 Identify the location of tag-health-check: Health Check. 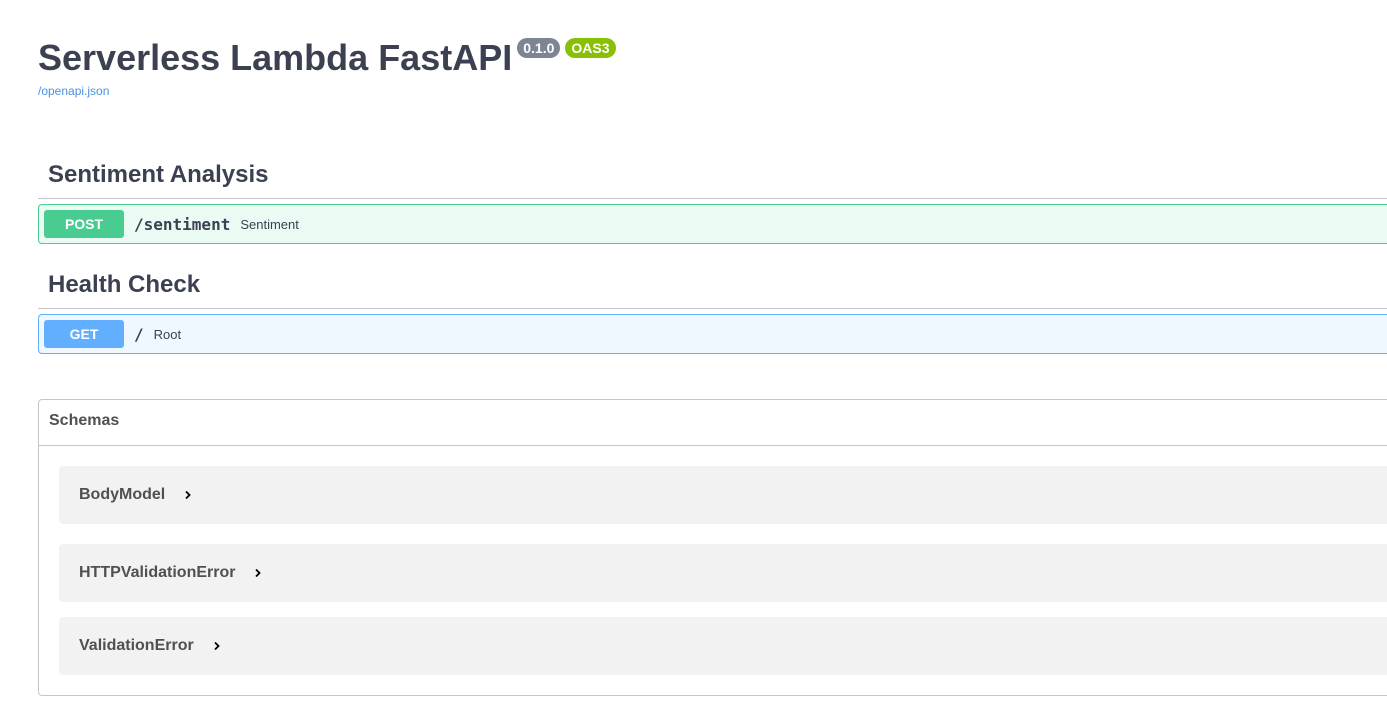
(712, 285).